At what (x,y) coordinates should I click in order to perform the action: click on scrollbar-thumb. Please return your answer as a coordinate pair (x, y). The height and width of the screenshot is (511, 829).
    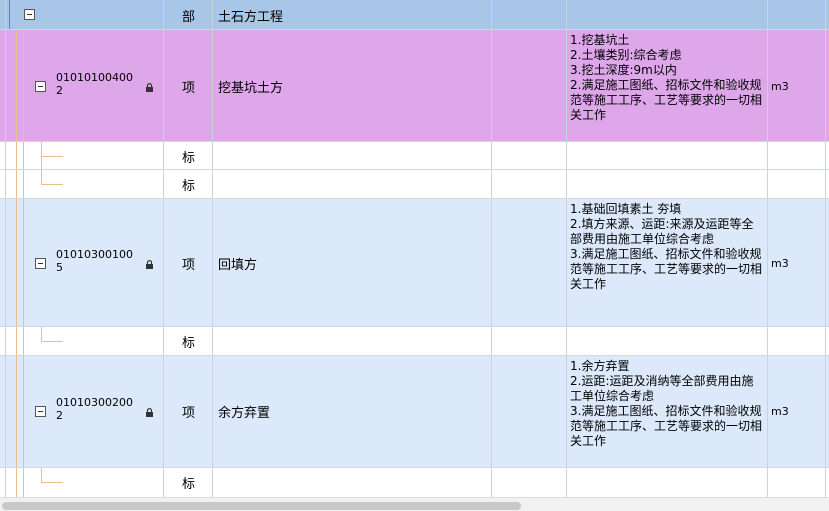
    Looking at the image, I should click on (261, 506).